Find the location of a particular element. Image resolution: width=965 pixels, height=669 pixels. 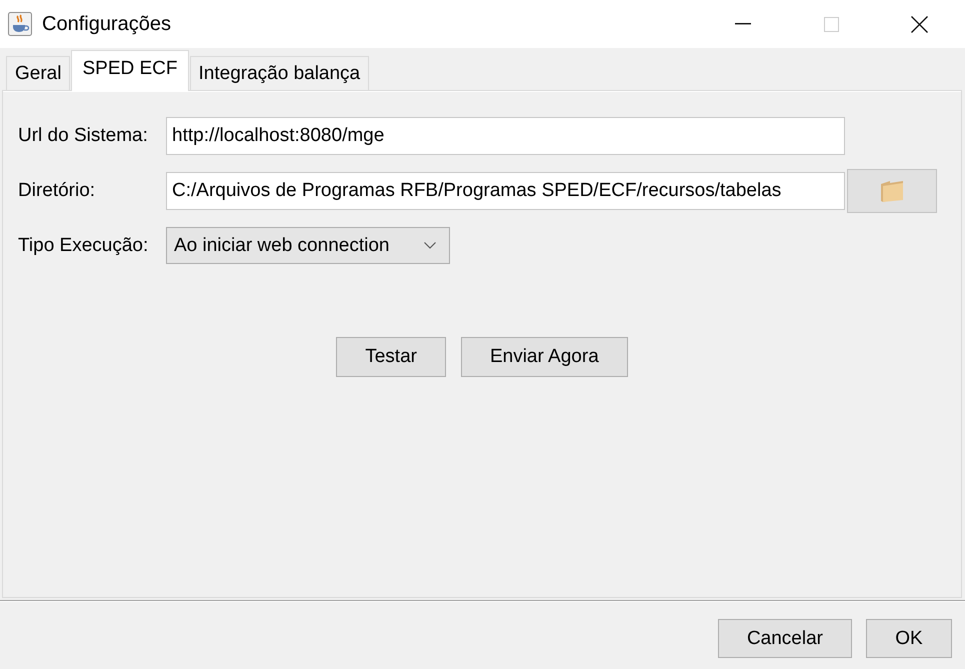

tab: Geral is located at coordinates (38, 73).